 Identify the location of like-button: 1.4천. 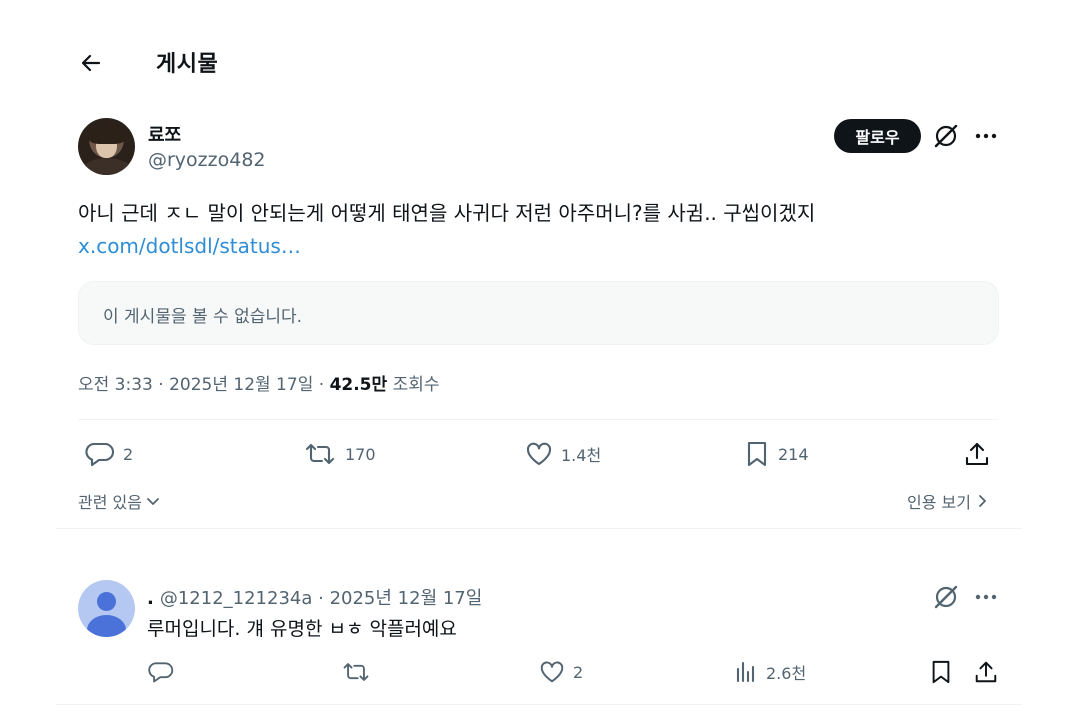
(563, 454).